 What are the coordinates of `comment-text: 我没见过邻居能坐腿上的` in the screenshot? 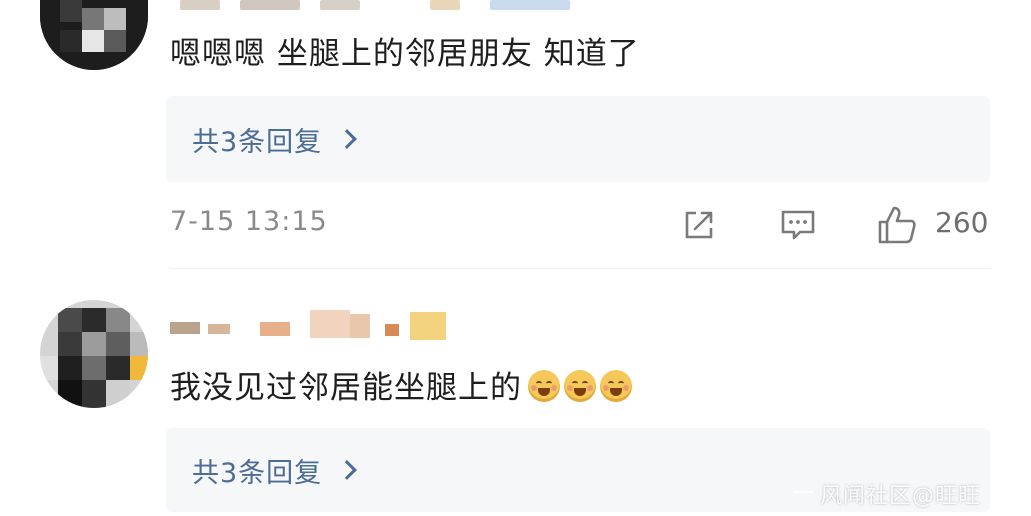 It's located at (401, 384).